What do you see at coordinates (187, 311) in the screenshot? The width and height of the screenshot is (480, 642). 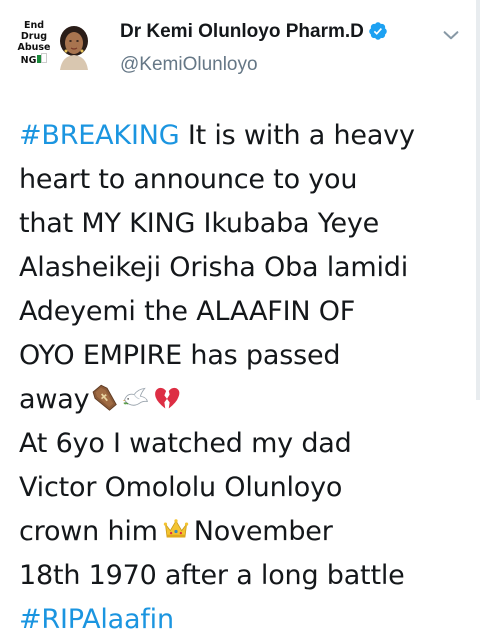 I see `tweet-line: Adeyemi the ALAAFIN OF` at bounding box center [187, 311].